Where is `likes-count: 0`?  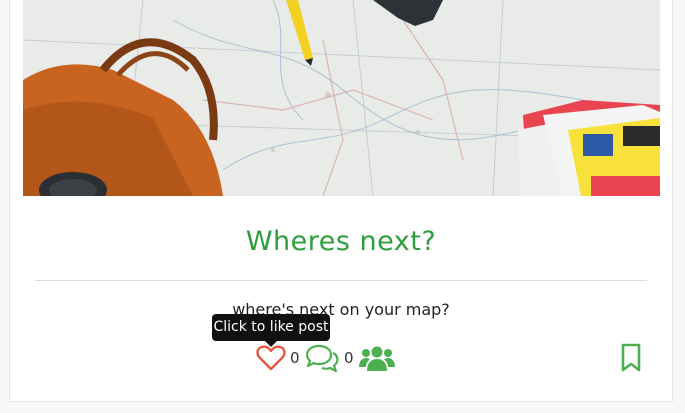
likes-count: 0 is located at coordinates (295, 358).